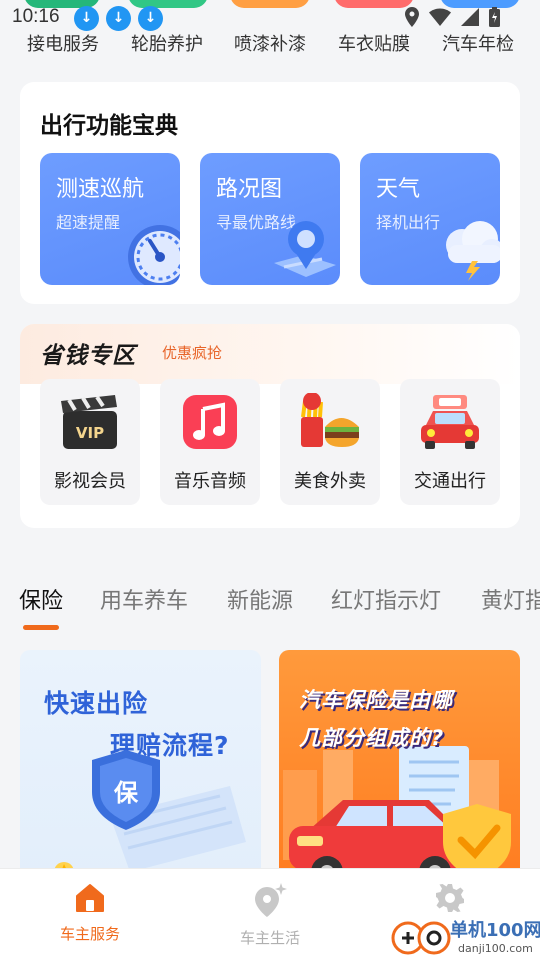 The height and width of the screenshot is (960, 540). I want to click on music-note-icon, so click(210, 423).